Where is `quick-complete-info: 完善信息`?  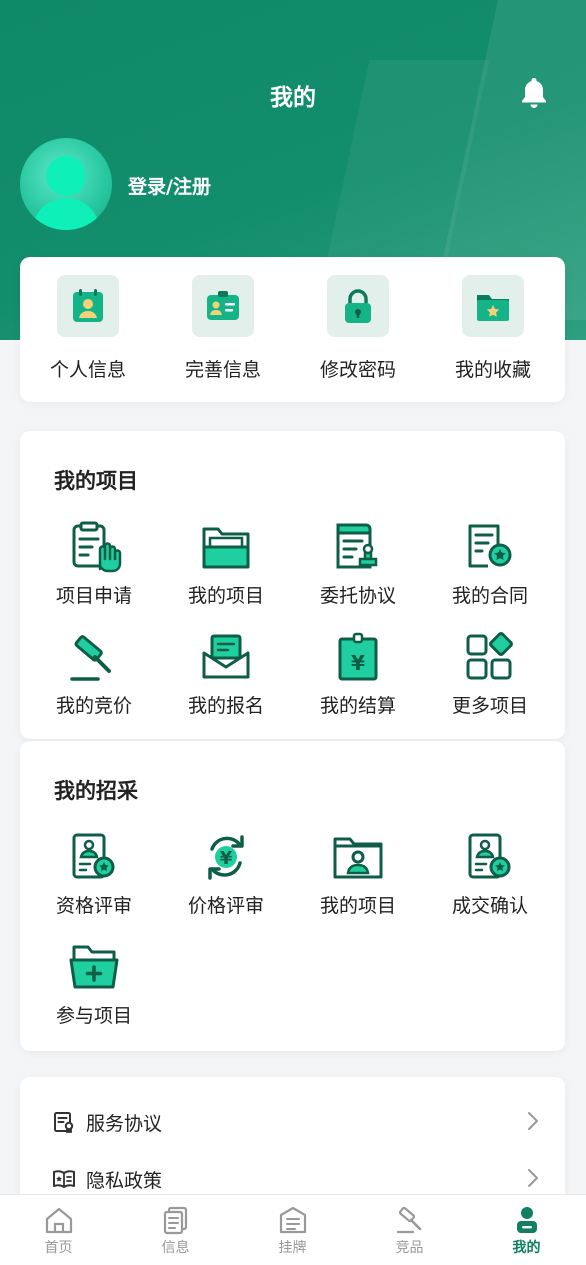
quick-complete-info: 完善信息 is located at coordinates (223, 328).